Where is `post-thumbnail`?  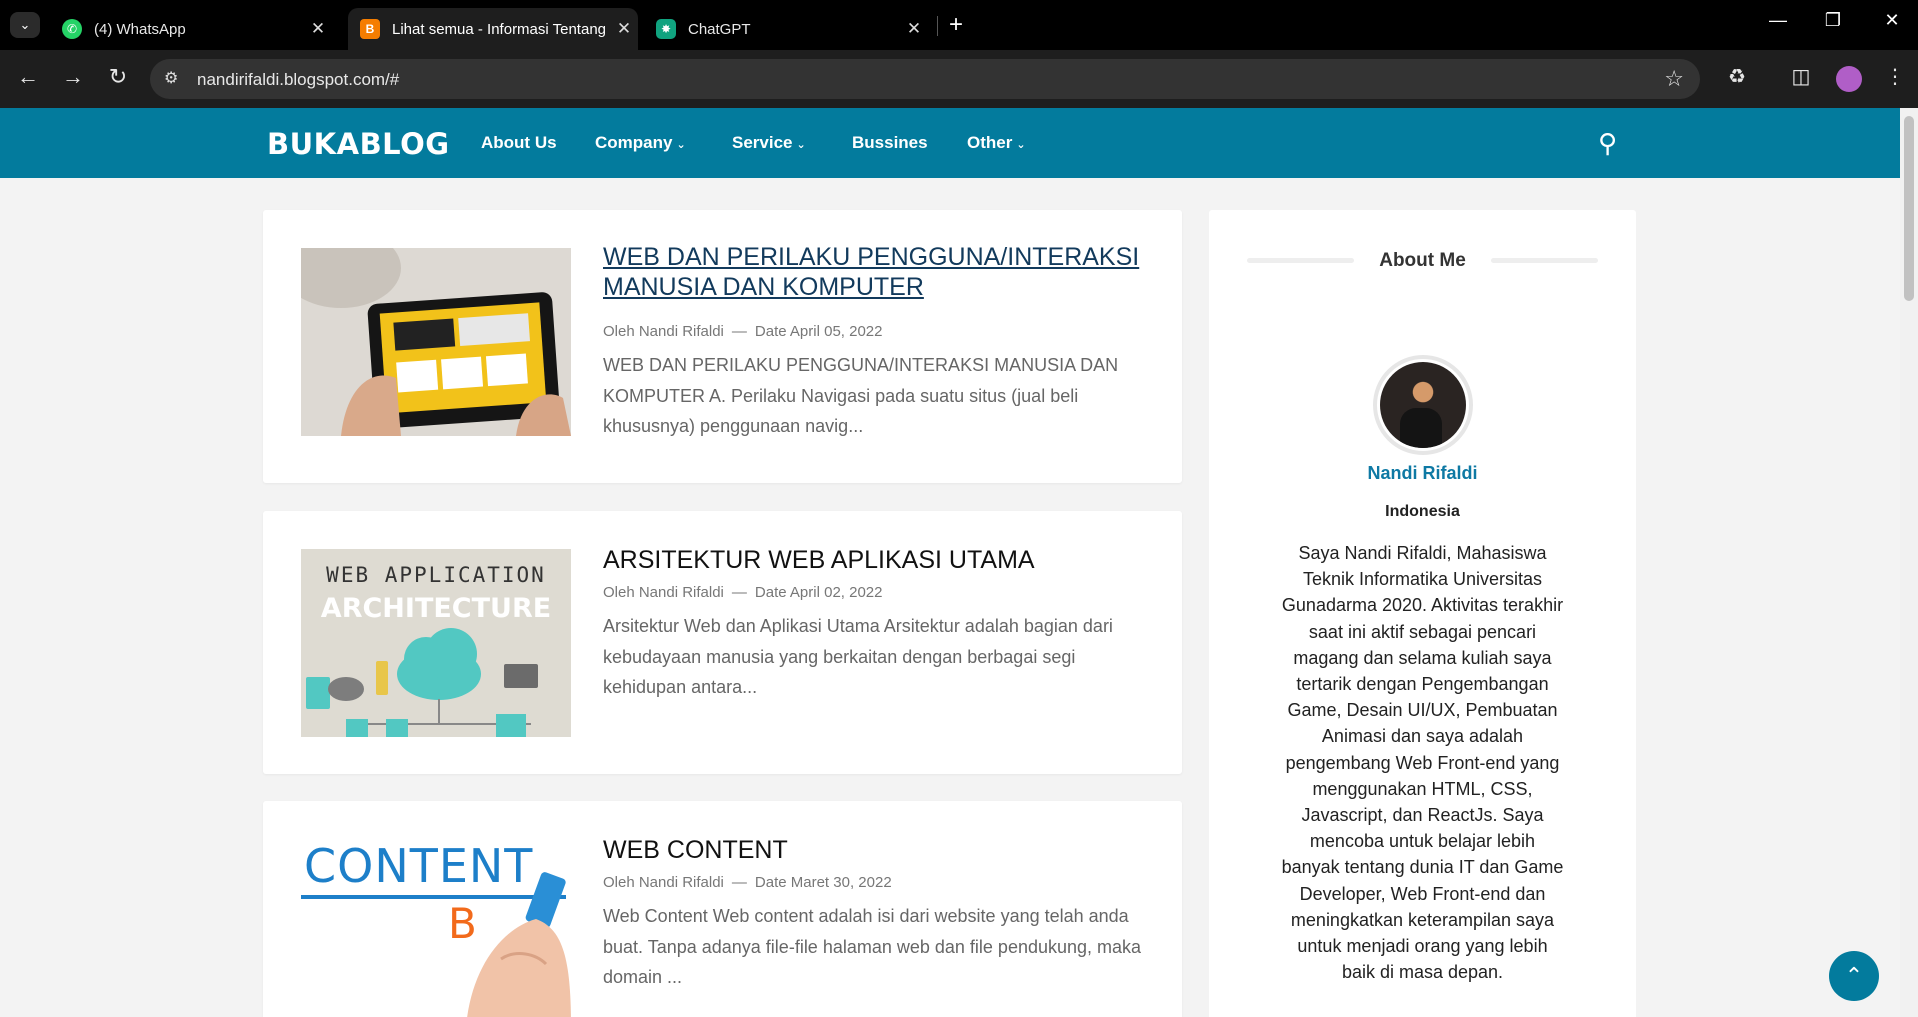
post-thumbnail is located at coordinates (436, 342).